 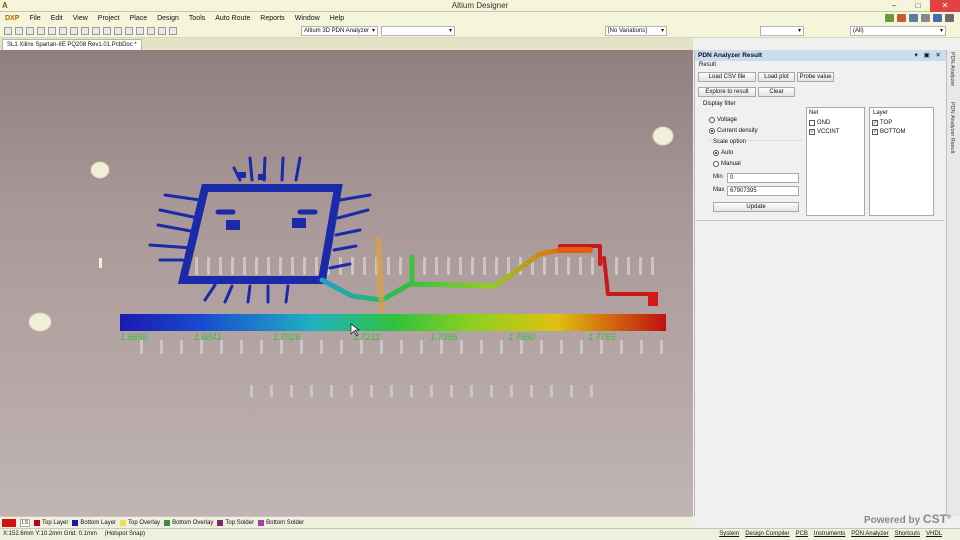 What do you see at coordinates (272, 18) in the screenshot?
I see `menu-reports: Reports` at bounding box center [272, 18].